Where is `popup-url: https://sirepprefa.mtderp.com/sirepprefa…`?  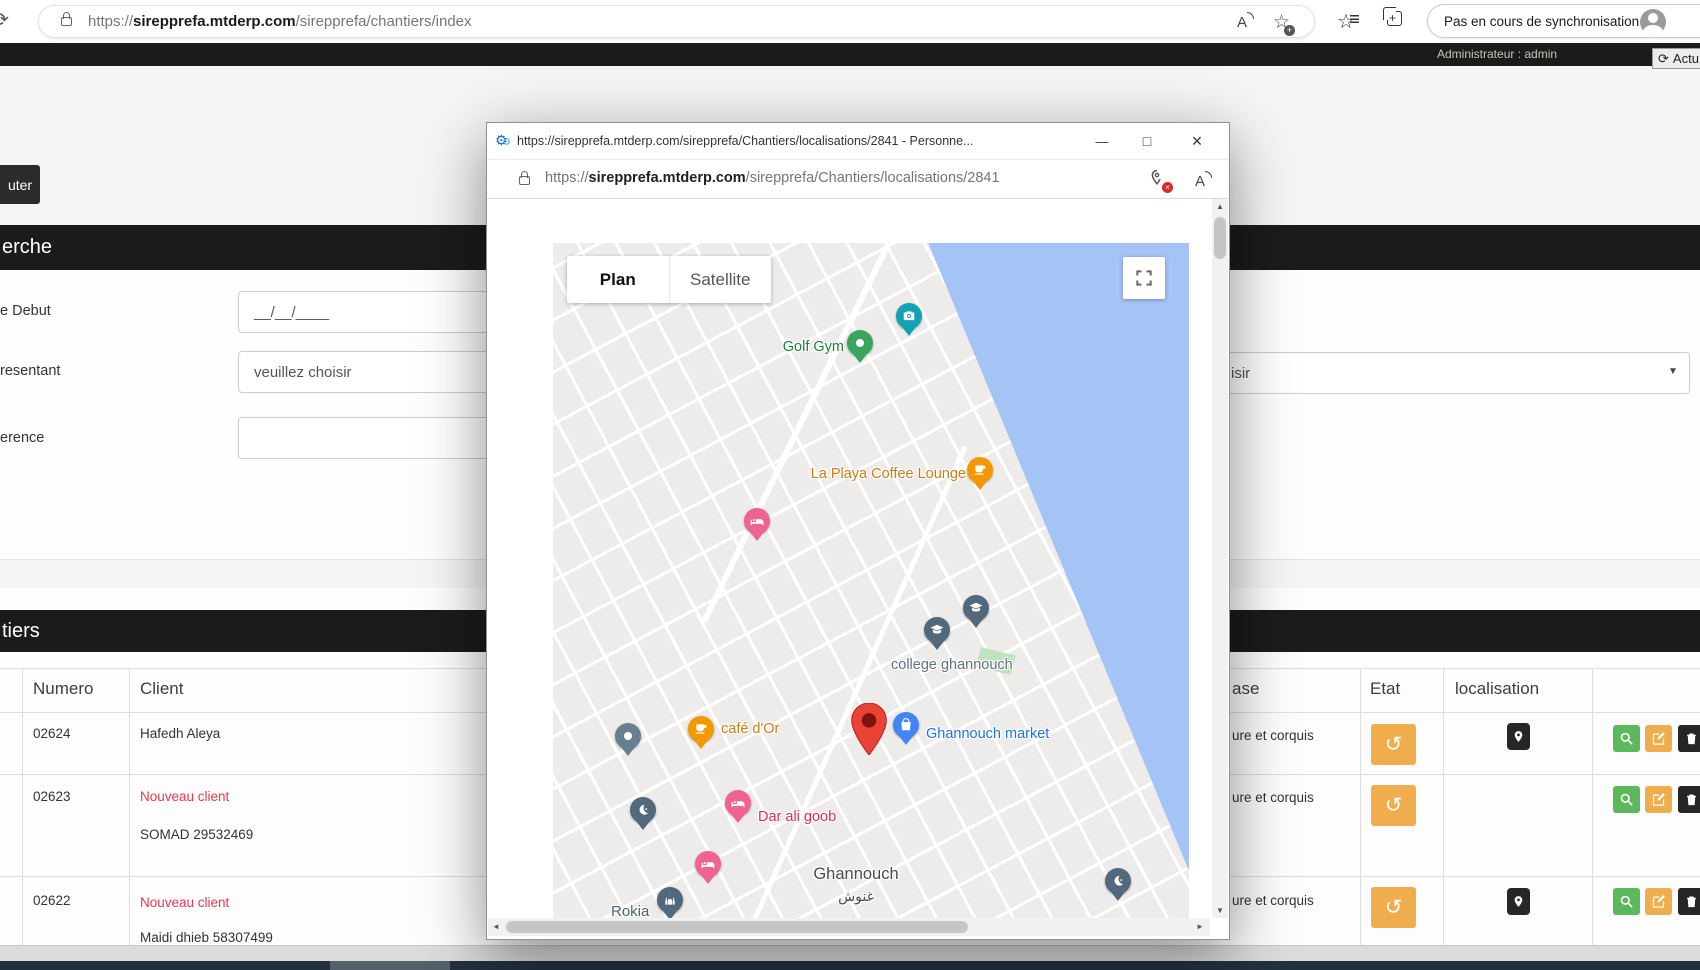 popup-url: https://sirepprefa.mtderp.com/sirepprefa… is located at coordinates (772, 178).